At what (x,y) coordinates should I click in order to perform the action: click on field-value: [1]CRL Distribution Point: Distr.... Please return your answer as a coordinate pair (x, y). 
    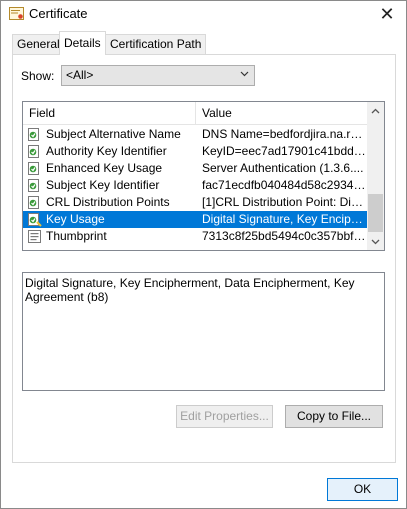
    Looking at the image, I should click on (284, 202).